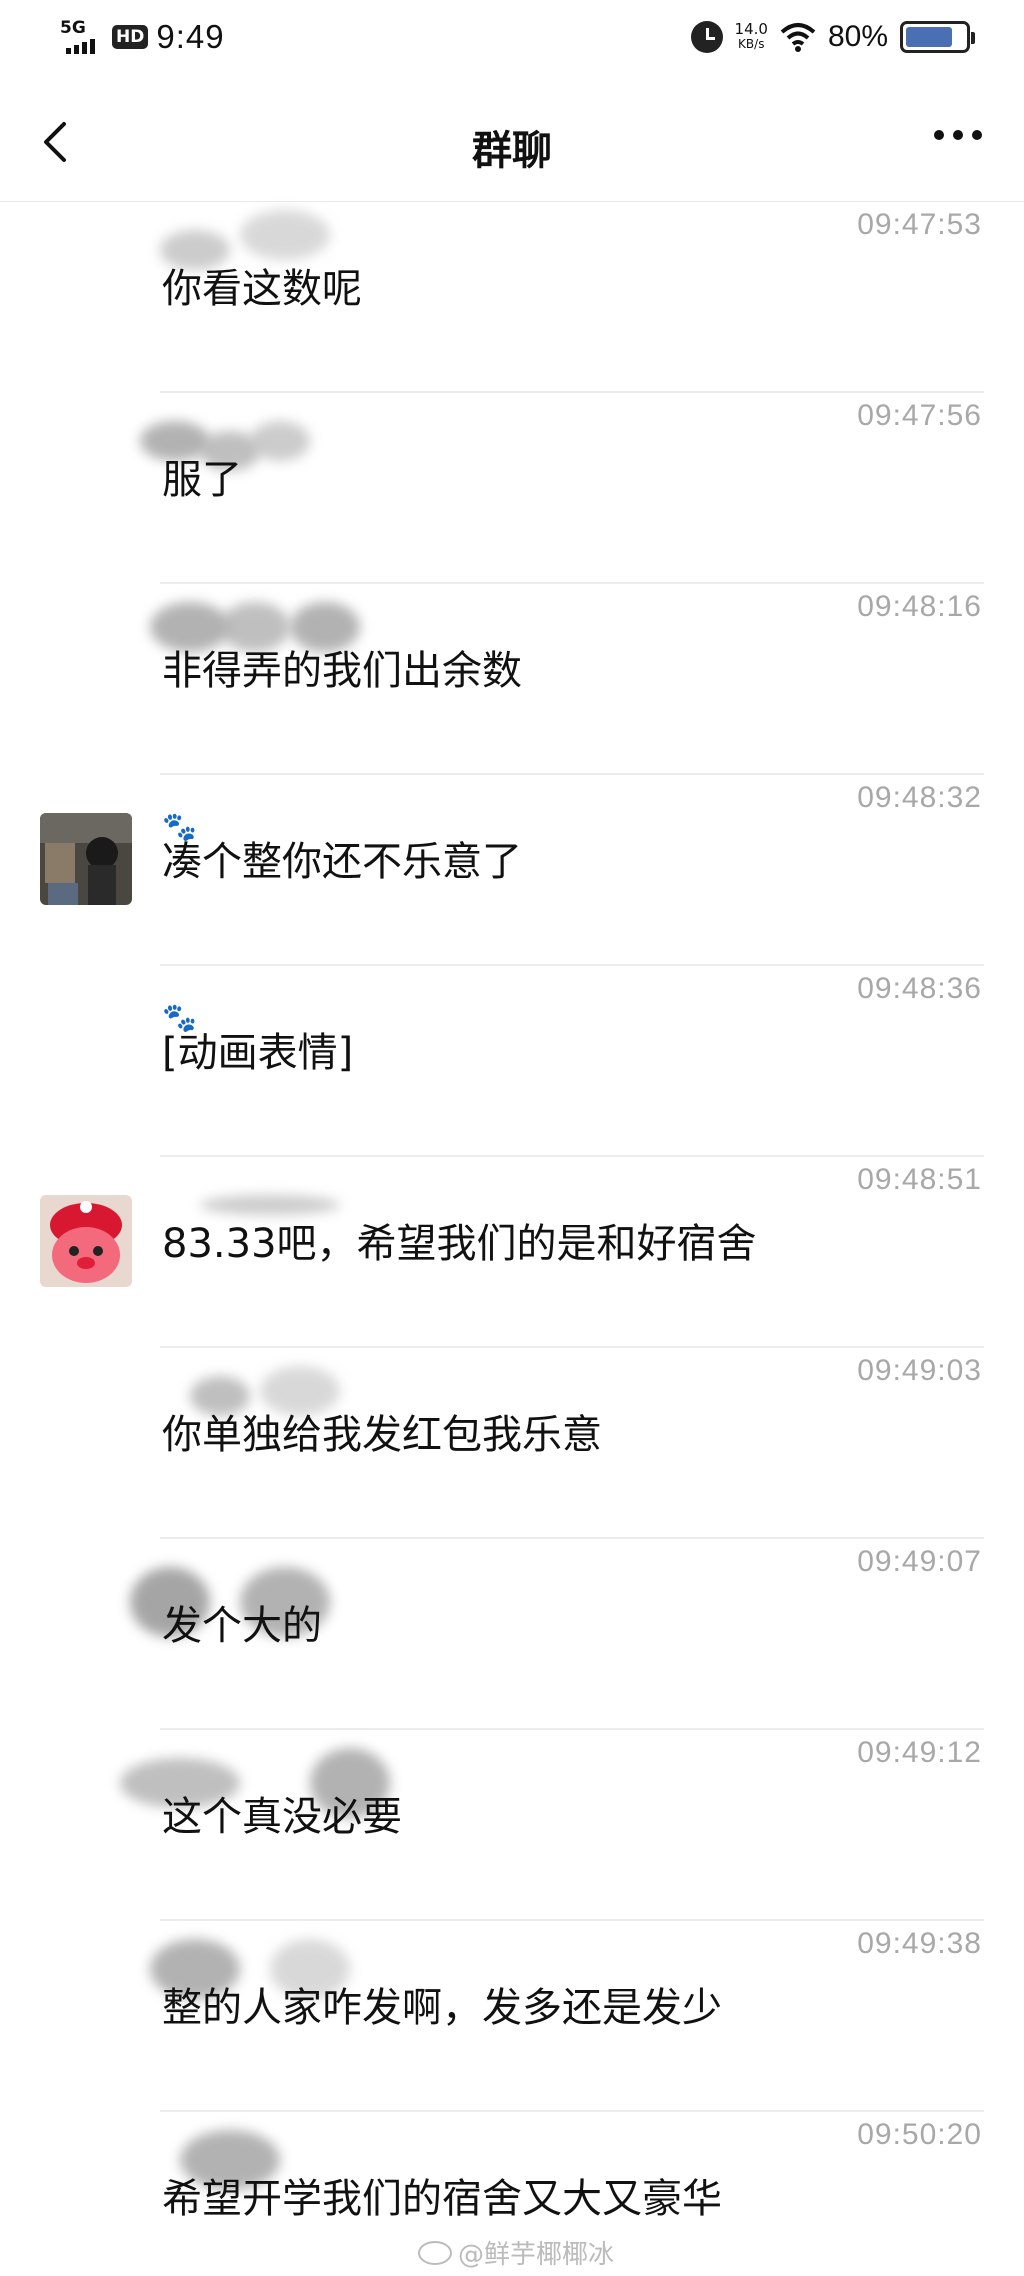 This screenshot has width=1024, height=2276. I want to click on message-row: 🐾 09:48:36 [动画表情], so click(512, 1061).